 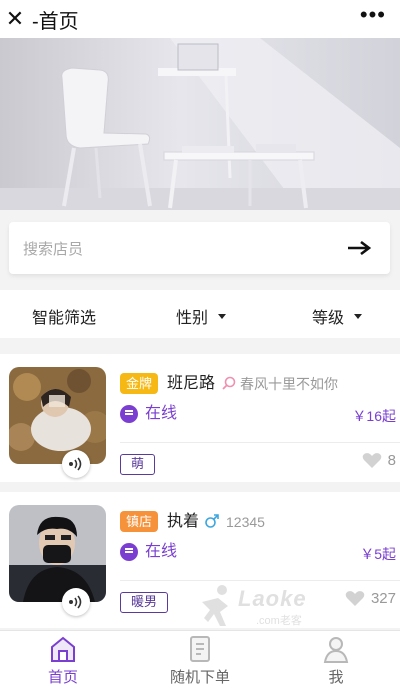 I want to click on search-input: 搜索店员, so click(x=181, y=248).